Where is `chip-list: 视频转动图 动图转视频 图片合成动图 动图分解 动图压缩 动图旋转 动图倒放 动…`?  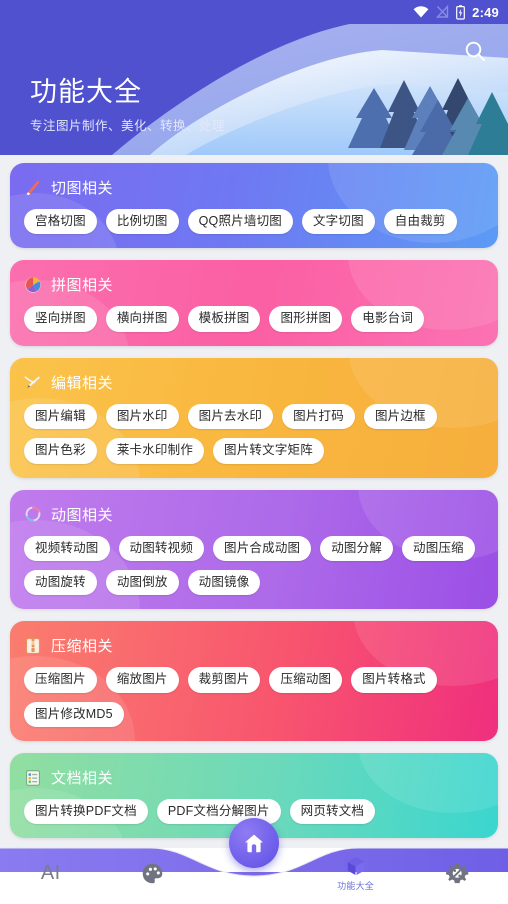 chip-list: 视频转动图 动图转视频 图片合成动图 动图分解 动图压缩 动图旋转 动图倒放 动… is located at coordinates (255, 565).